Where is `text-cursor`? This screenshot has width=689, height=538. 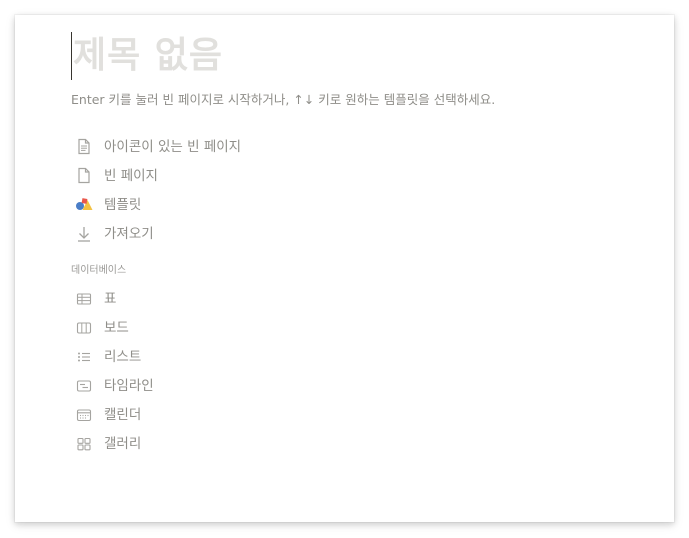 text-cursor is located at coordinates (71, 56).